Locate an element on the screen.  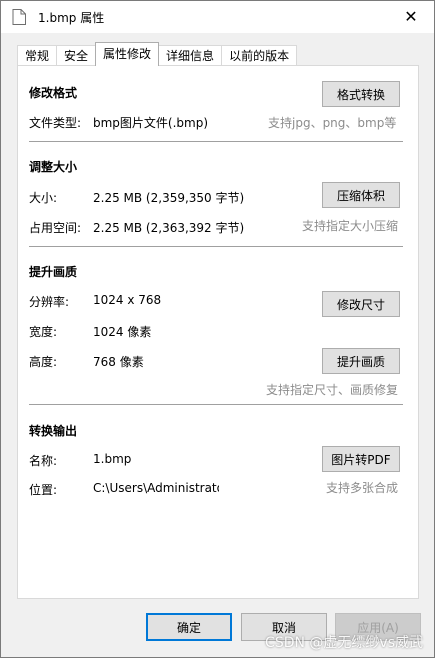
size-value: 2.25 MB (2,359,350 字节) is located at coordinates (169, 198).